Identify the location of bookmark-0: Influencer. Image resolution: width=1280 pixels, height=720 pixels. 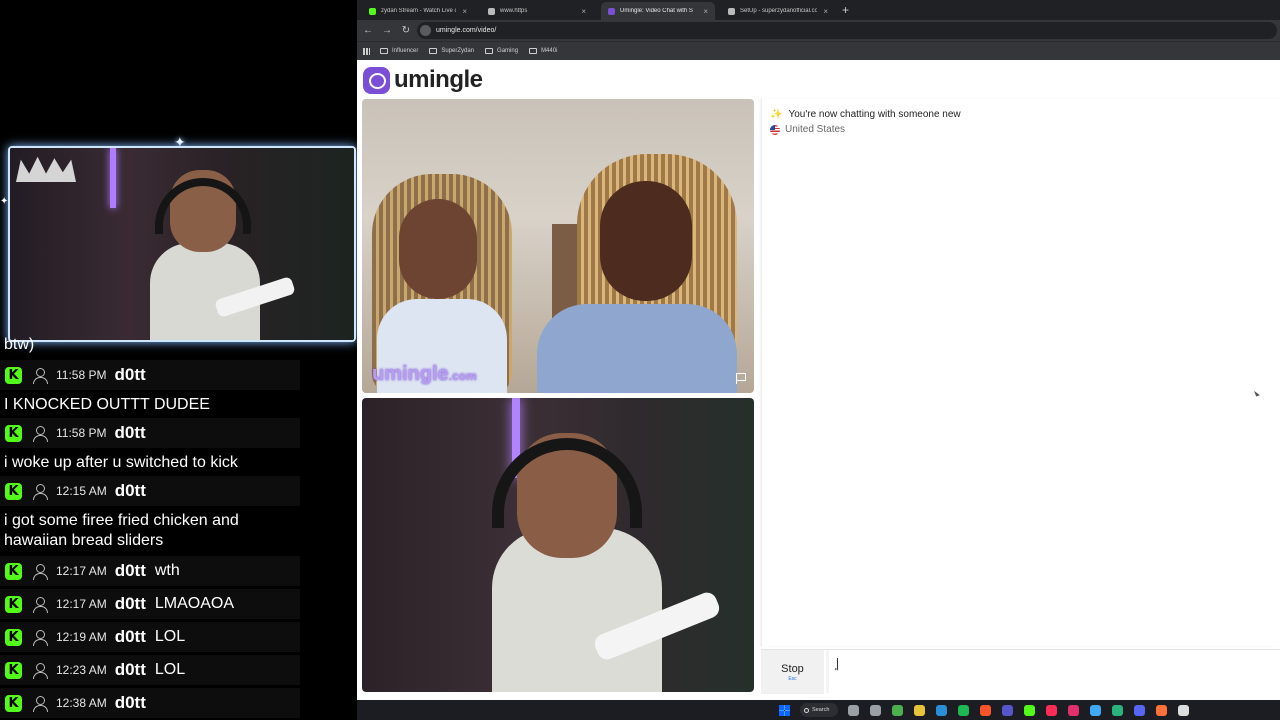
(399, 51).